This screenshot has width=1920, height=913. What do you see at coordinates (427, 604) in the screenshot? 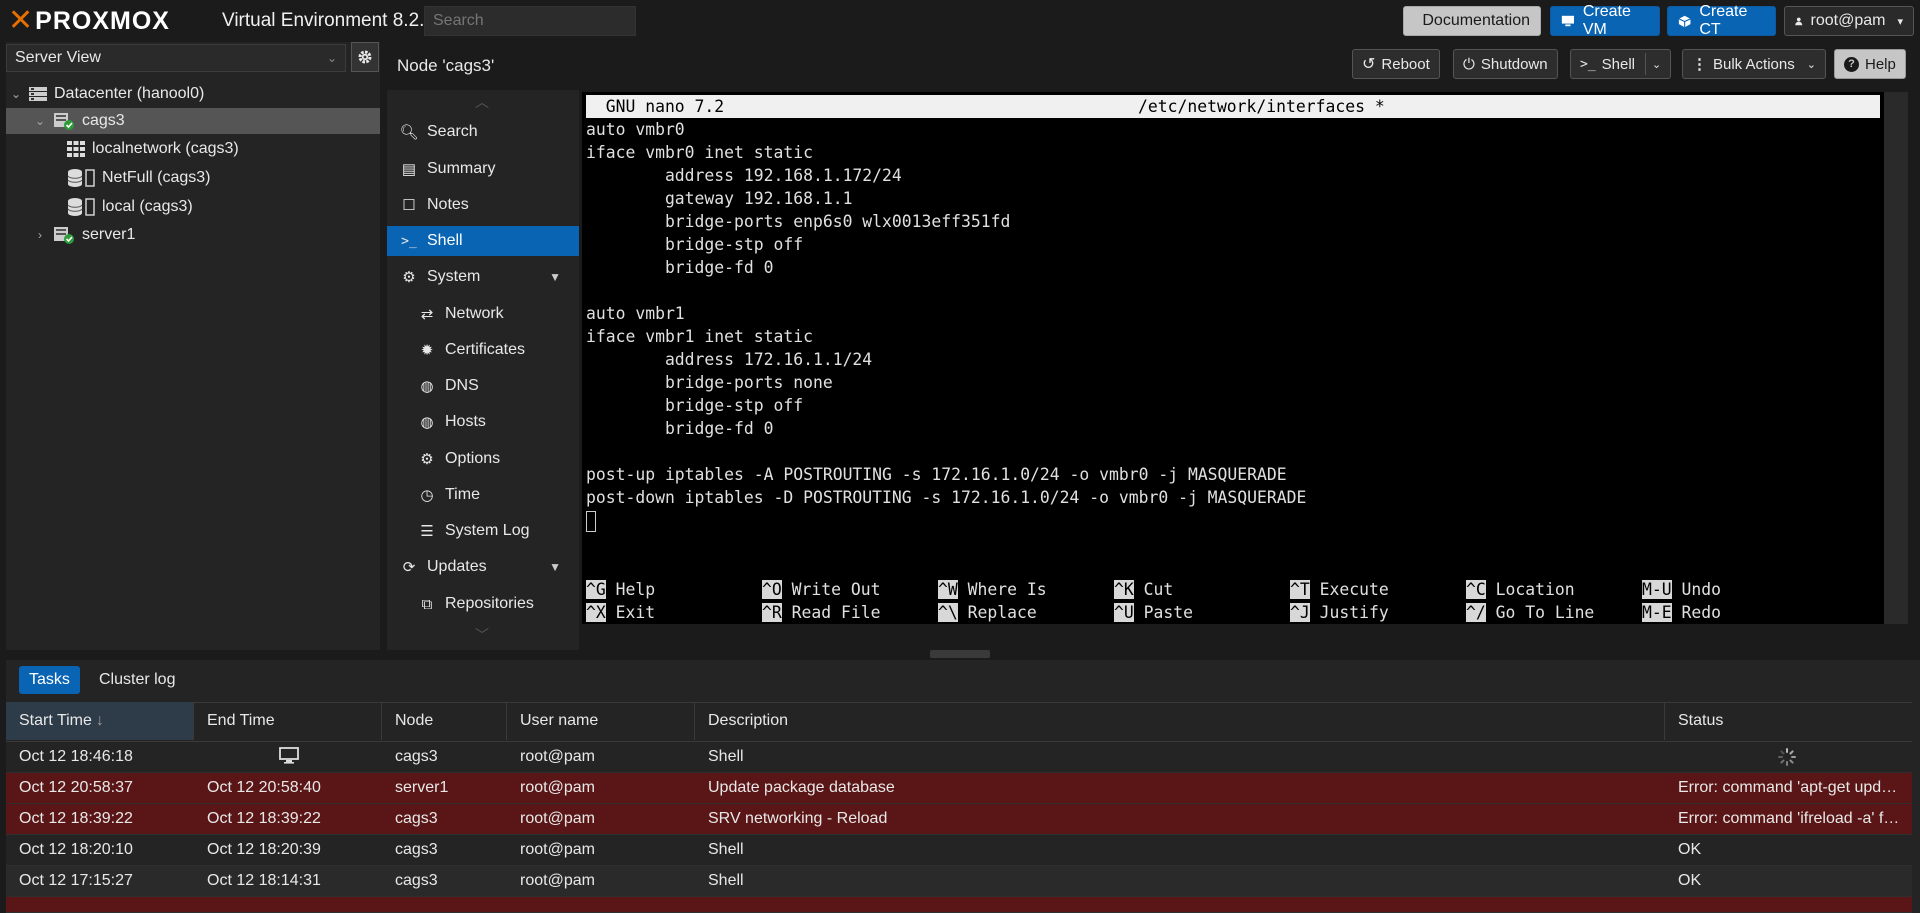
I see `copy-icon: ⧉` at bounding box center [427, 604].